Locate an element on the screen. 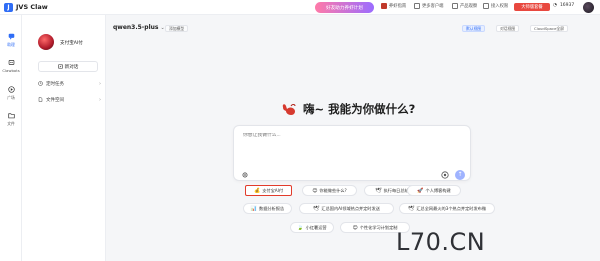 The width and height of the screenshot is (600, 261). nav-clients: 更多客户端 is located at coordinates (428, 6).